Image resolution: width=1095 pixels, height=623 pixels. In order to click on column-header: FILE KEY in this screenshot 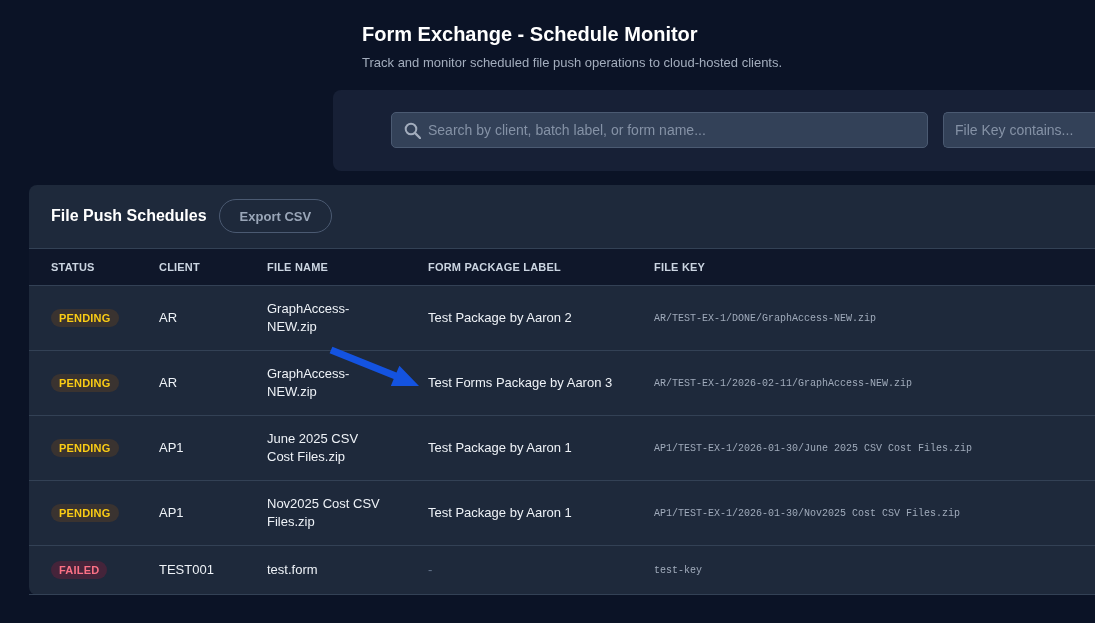, I will do `click(680, 267)`.